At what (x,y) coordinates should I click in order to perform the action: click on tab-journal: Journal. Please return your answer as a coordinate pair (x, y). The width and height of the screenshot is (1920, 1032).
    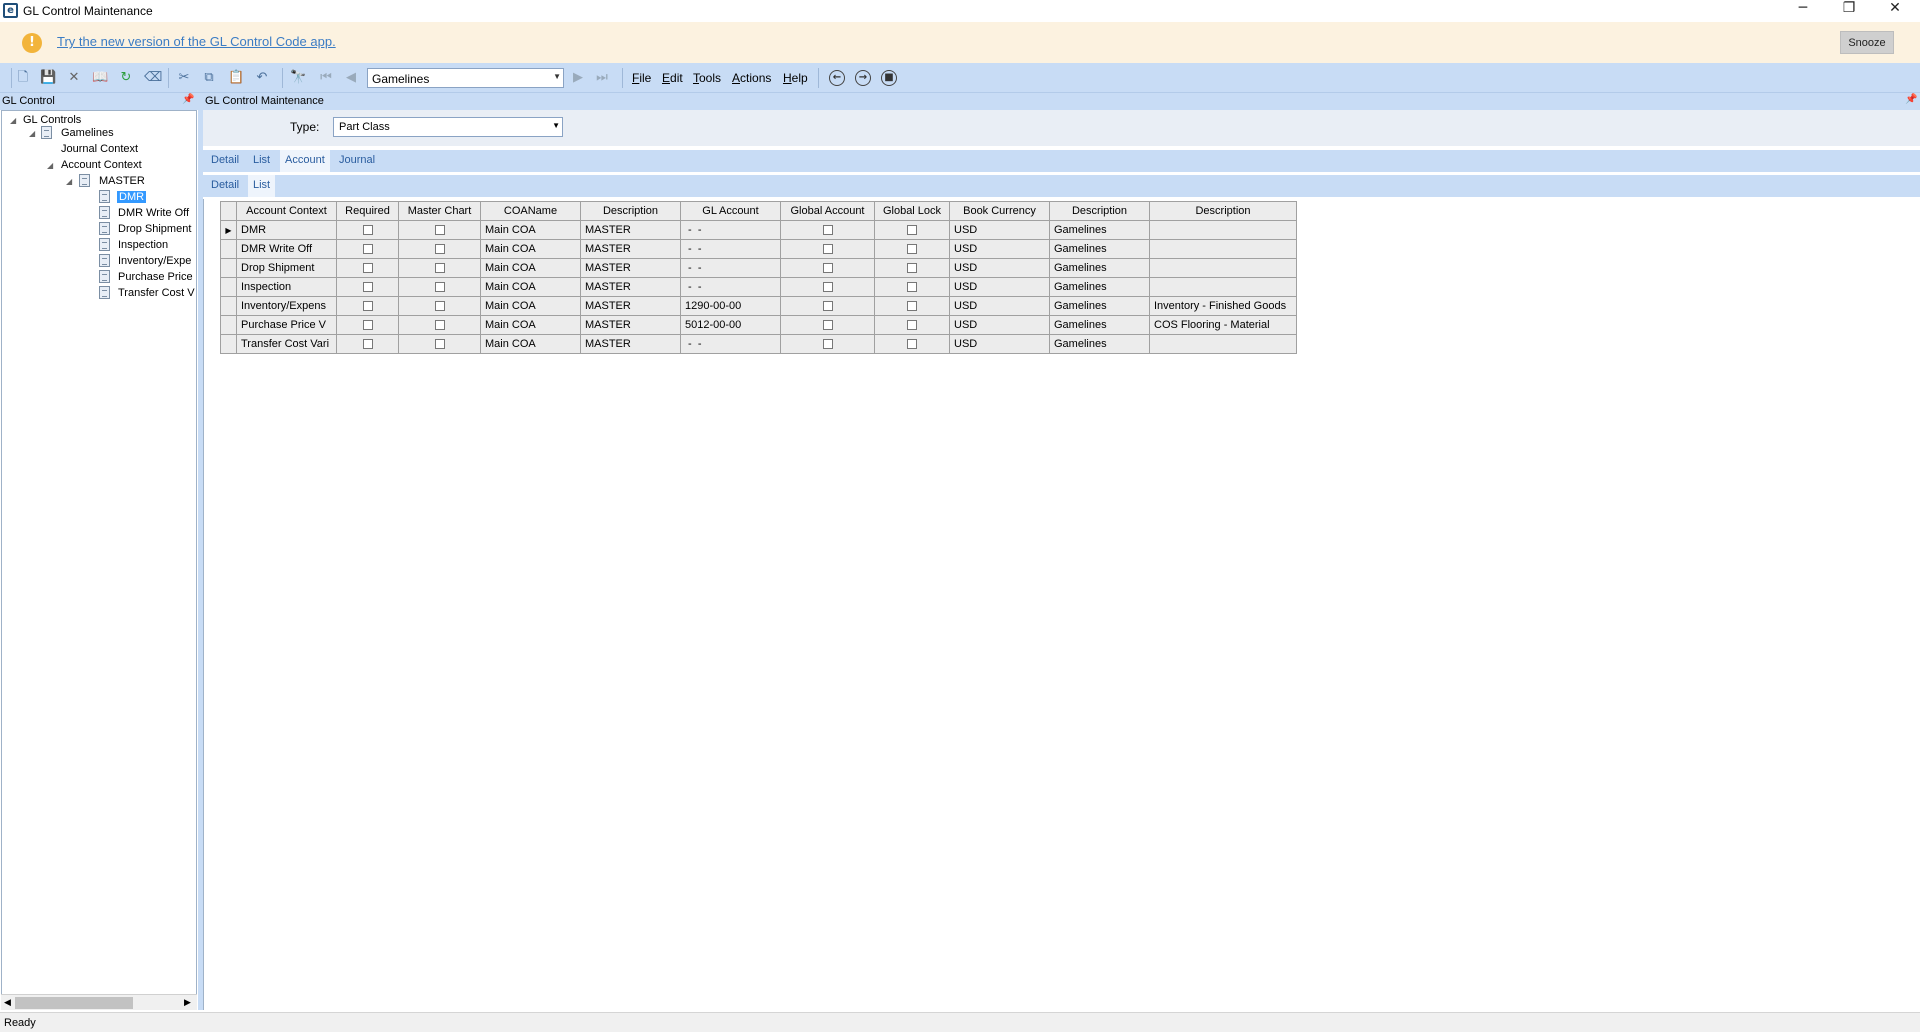
    Looking at the image, I should click on (357, 160).